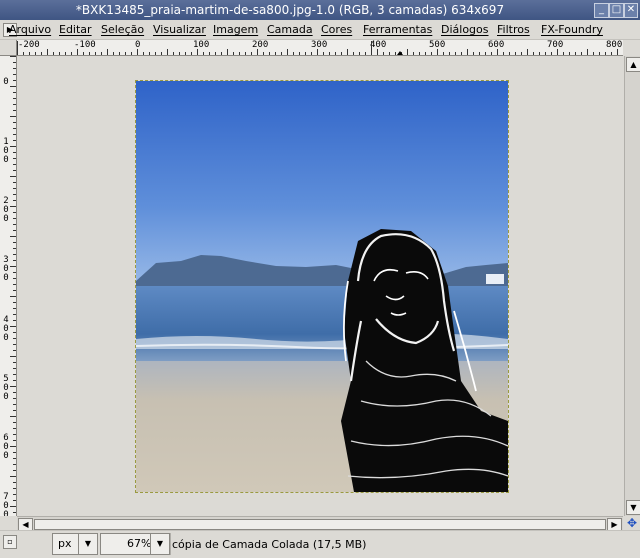 Image resolution: width=640 pixels, height=558 pixels. Describe the element at coordinates (6, 447) in the screenshot. I see `ruler-label: 600` at that location.